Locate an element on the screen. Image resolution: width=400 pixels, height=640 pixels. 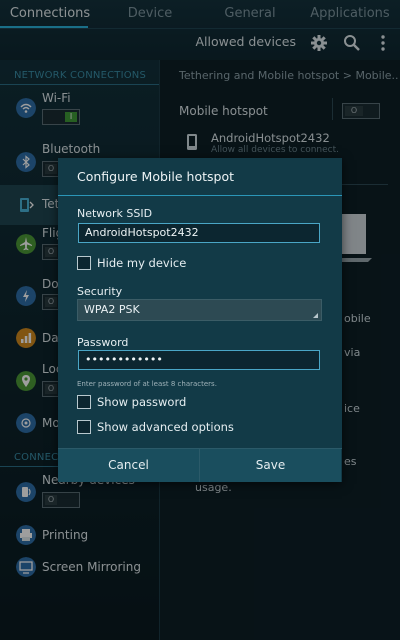
save-button: Save is located at coordinates (270, 465).